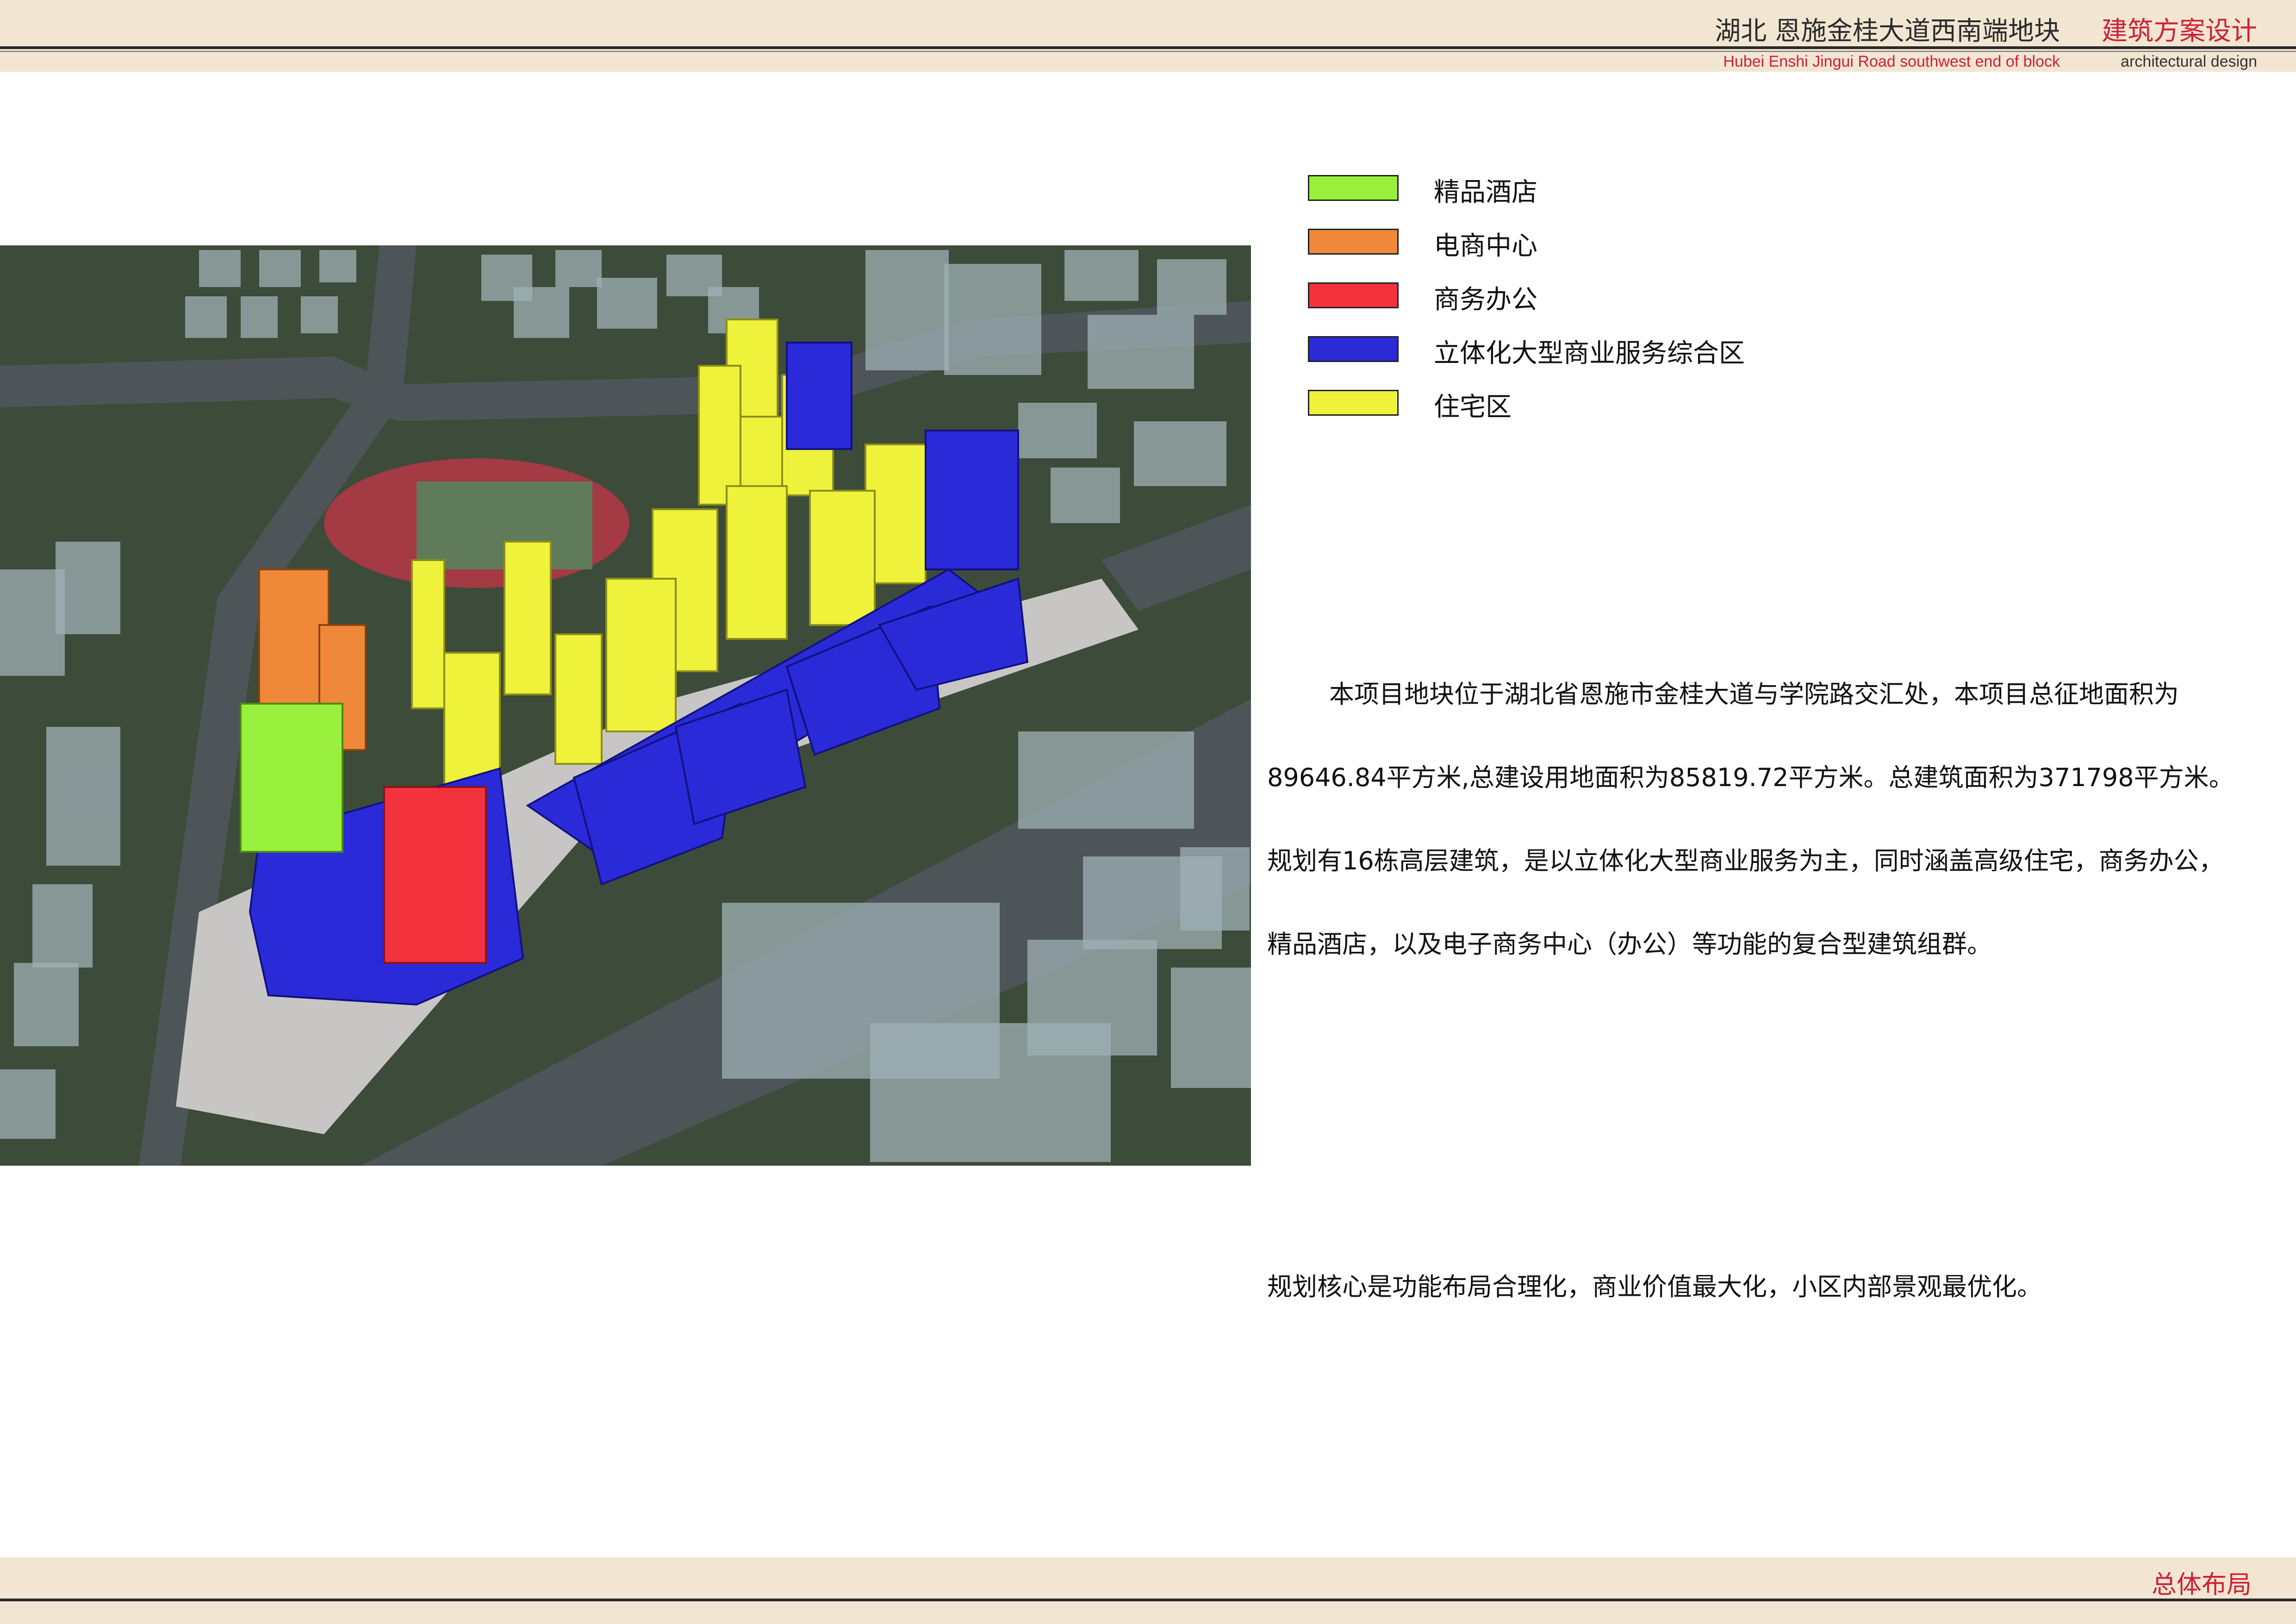  I want to click on legend-label-ecommerce: 电商中心, so click(1485, 246).